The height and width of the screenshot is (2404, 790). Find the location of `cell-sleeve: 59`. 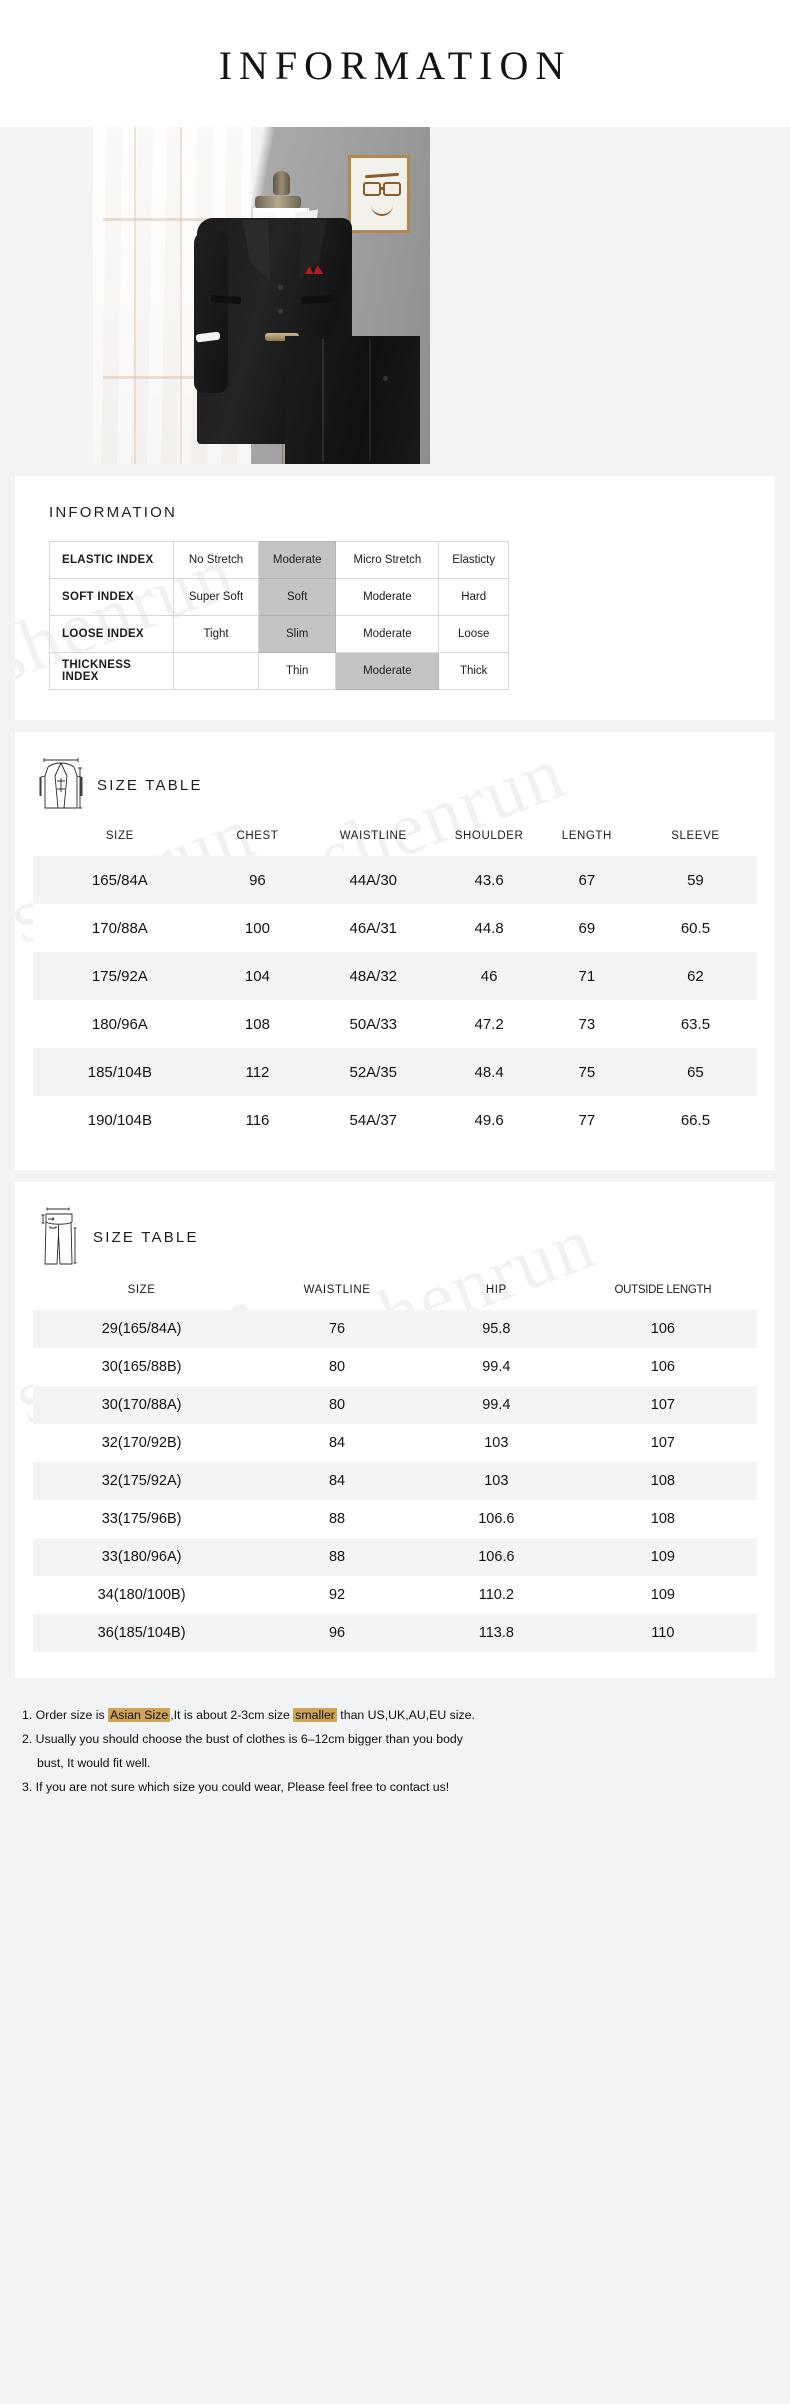

cell-sleeve: 59 is located at coordinates (695, 880).